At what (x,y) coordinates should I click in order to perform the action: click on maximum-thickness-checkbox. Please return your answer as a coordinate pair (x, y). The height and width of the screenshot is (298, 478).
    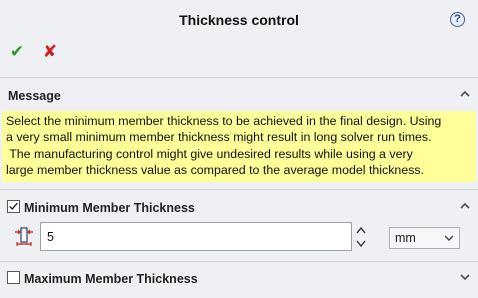
    Looking at the image, I should click on (13, 277).